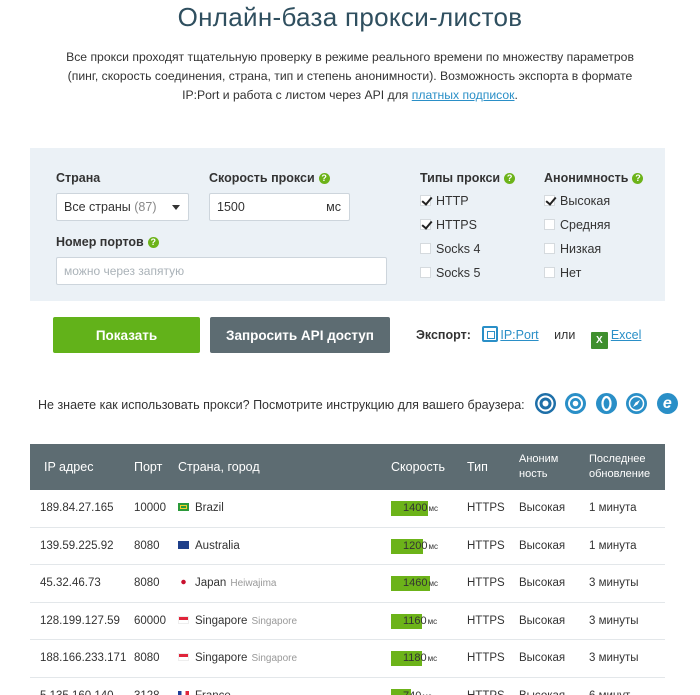 The image size is (700, 695). I want to click on anonymity-checkbox: Средняя, so click(577, 225).